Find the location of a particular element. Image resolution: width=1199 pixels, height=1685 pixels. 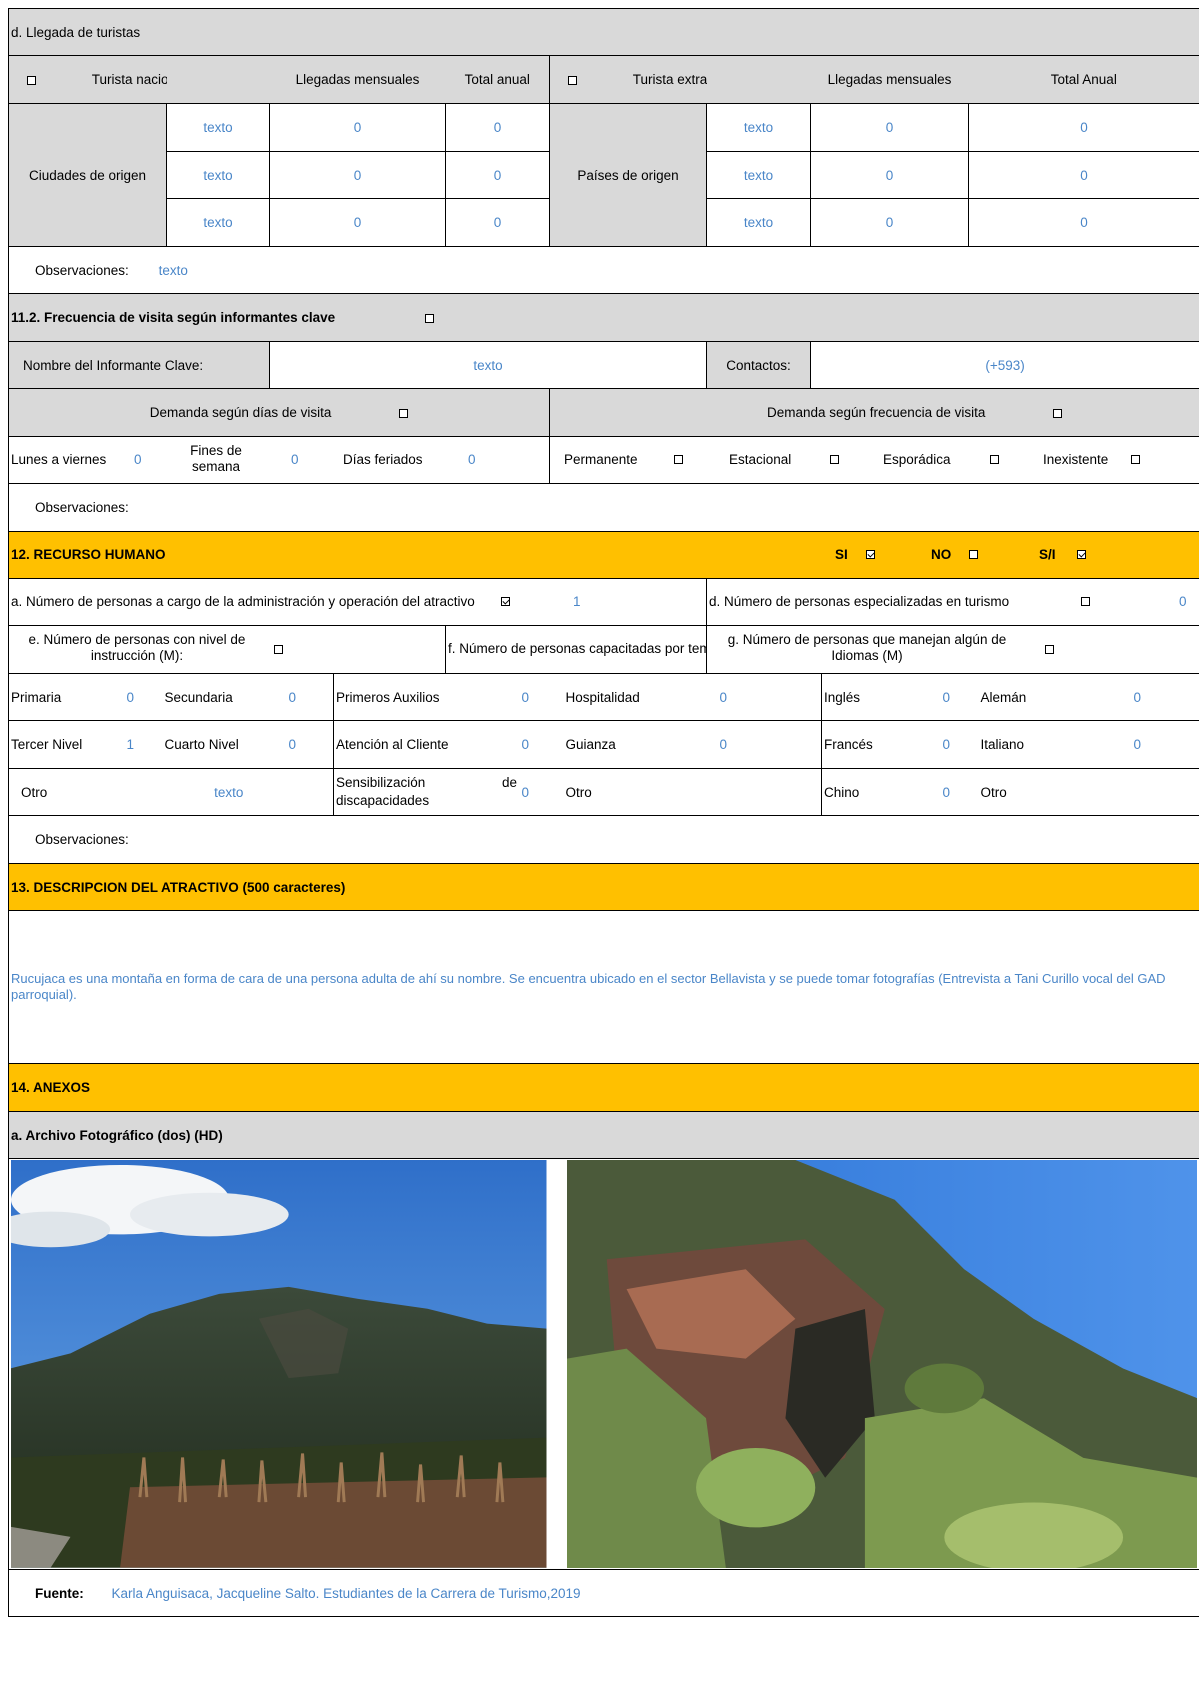

no-checkbox is located at coordinates (973, 554).